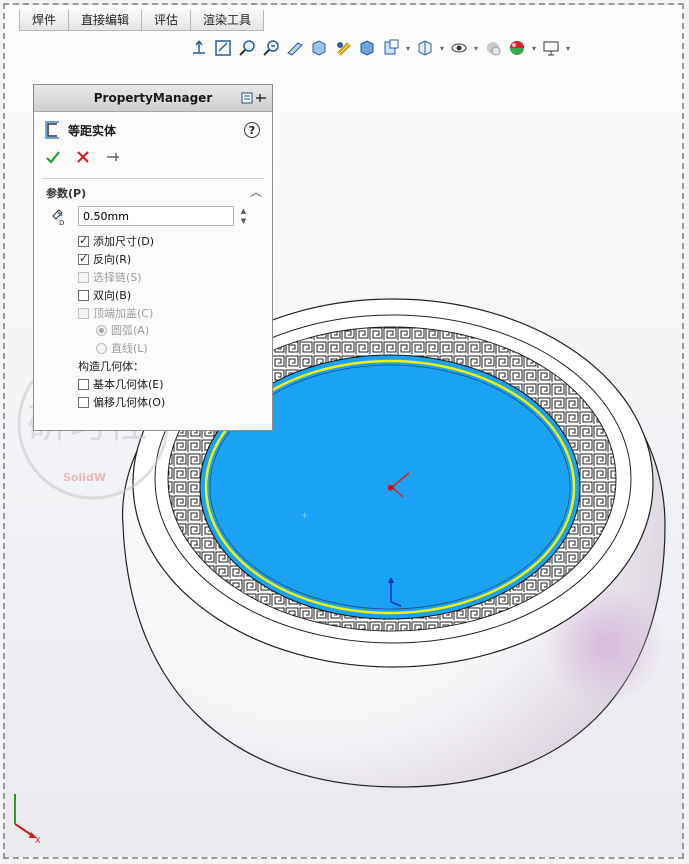  I want to click on chevron-up-icon: ︿, so click(256, 191).